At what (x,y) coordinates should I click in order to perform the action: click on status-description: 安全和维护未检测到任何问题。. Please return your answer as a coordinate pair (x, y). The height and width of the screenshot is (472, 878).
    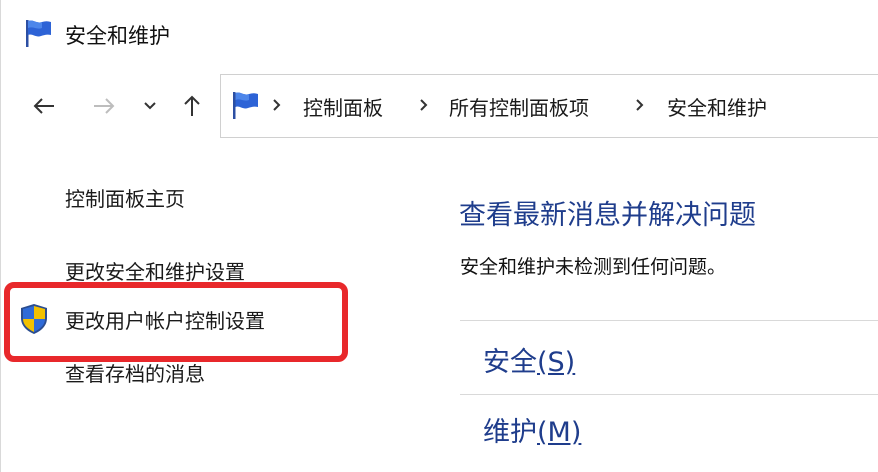
    Looking at the image, I should click on (593, 267).